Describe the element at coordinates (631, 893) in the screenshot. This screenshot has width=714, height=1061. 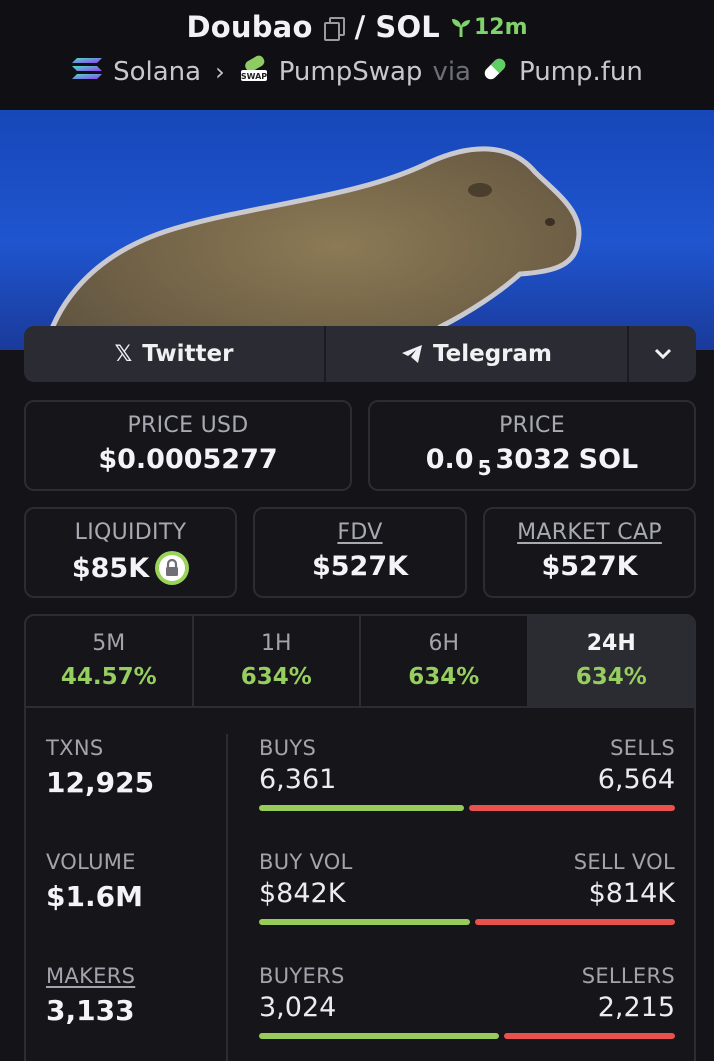
I see `sell-vol-value: $814K` at that location.